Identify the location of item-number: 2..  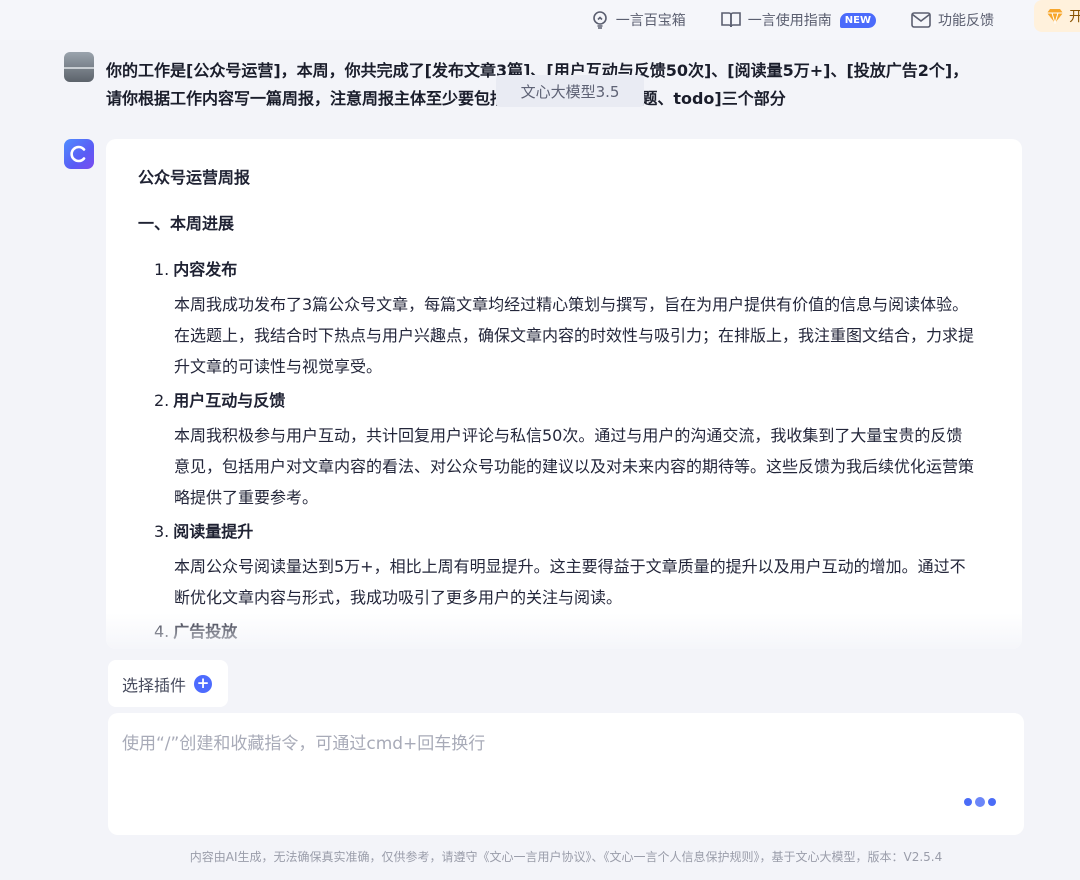
(162, 400).